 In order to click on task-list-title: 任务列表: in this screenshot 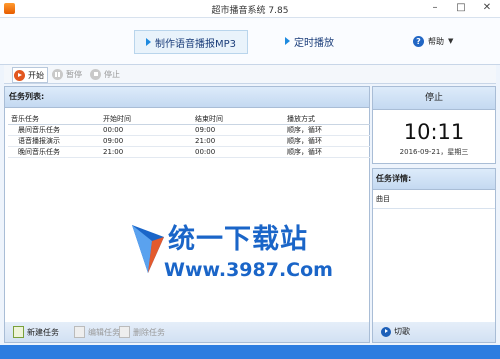, I will do `click(187, 97)`.